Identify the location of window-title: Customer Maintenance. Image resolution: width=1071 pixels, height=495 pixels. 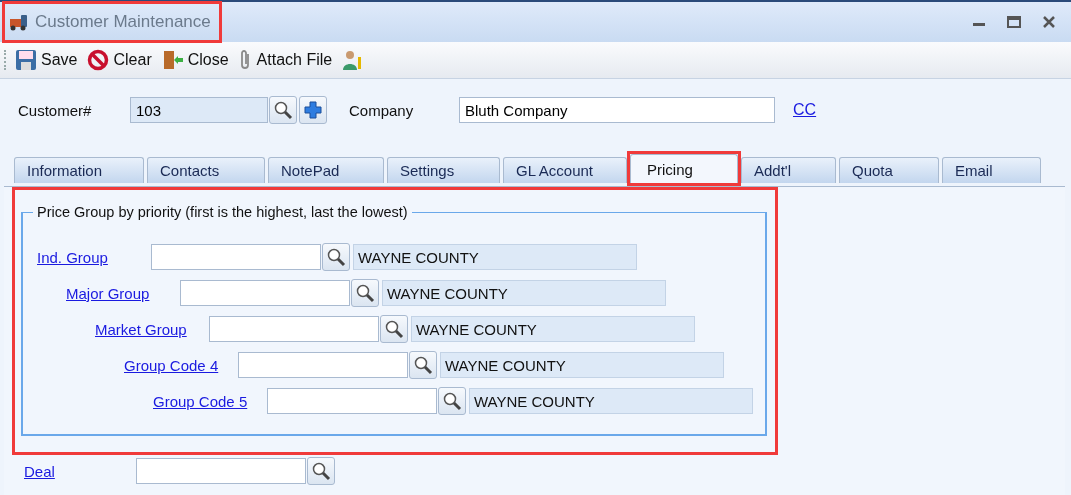
(123, 22).